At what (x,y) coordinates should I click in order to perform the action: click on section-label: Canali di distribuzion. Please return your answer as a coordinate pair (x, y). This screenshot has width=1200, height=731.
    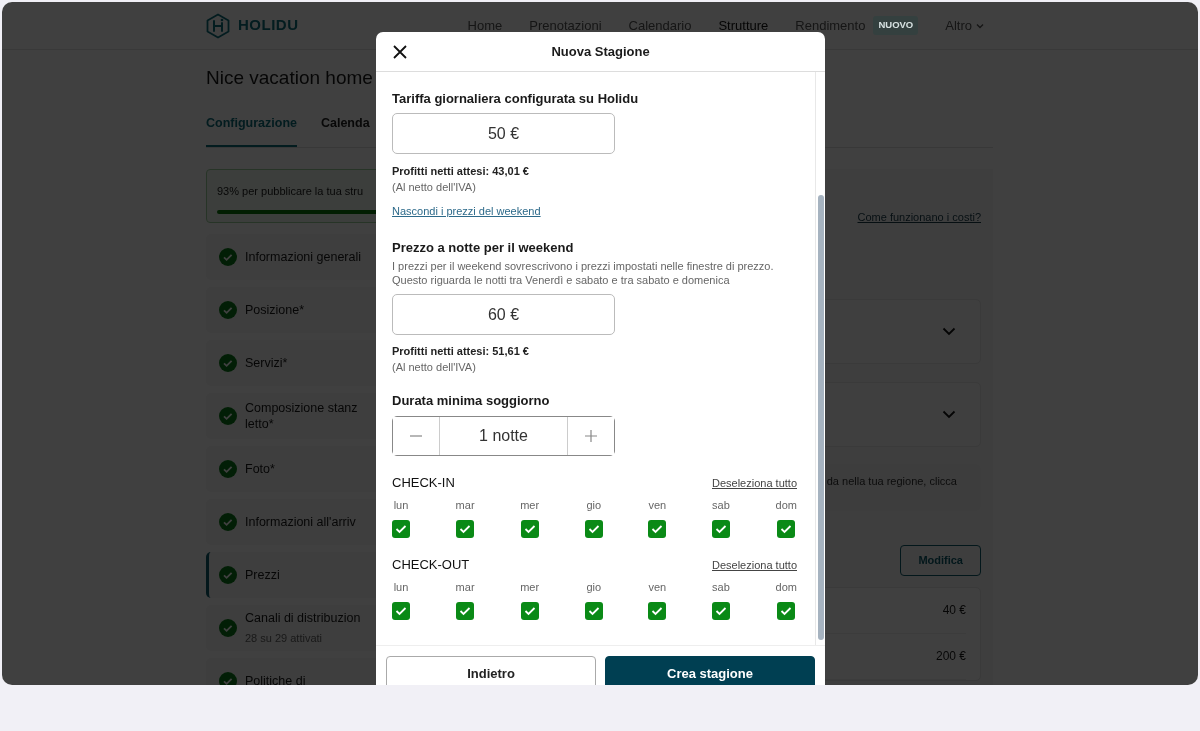
    Looking at the image, I should click on (303, 617).